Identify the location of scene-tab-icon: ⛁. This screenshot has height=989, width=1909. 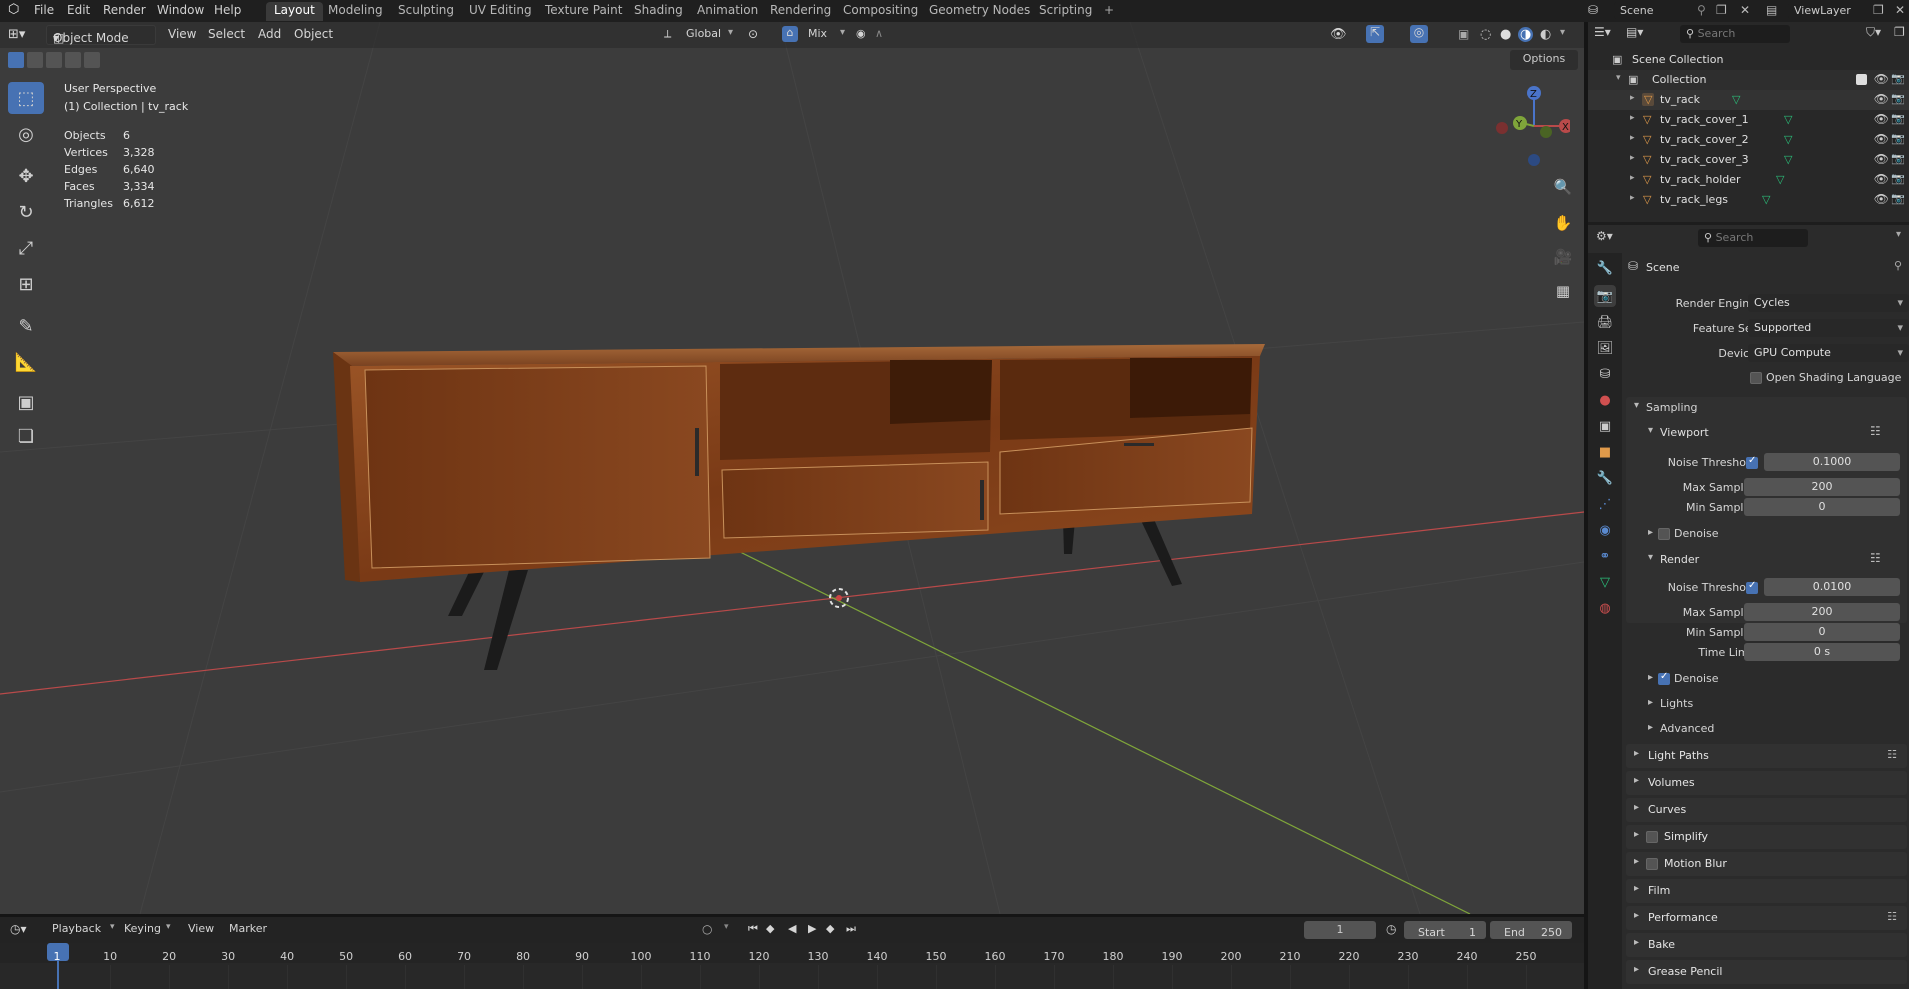
(1605, 374).